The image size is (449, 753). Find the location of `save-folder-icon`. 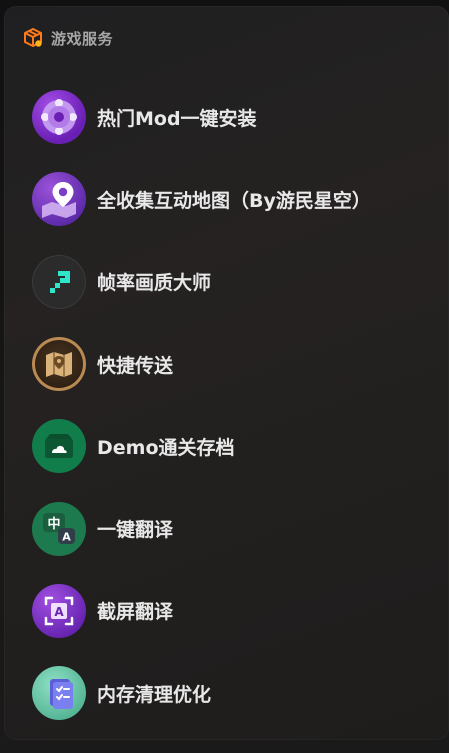

save-folder-icon is located at coordinates (59, 446).